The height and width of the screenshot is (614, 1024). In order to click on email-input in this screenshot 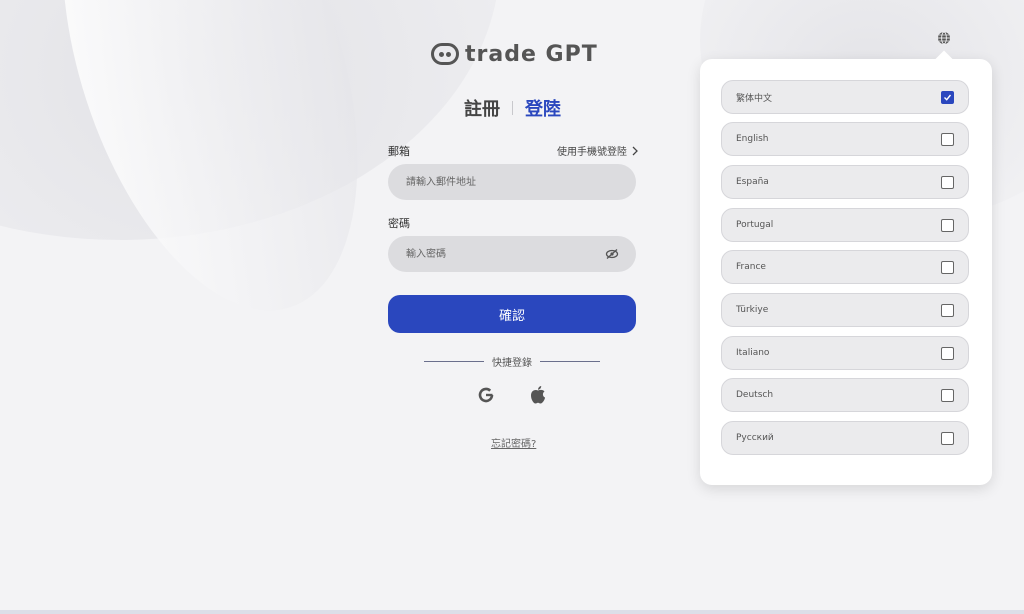, I will do `click(512, 182)`.